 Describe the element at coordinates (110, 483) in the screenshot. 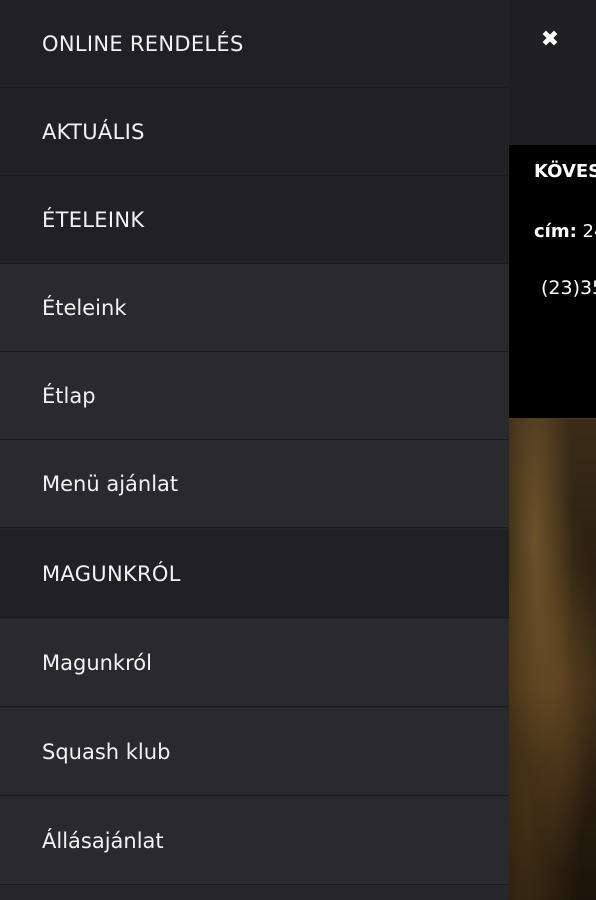

I see `menu-item-label: Menü ajánlat` at that location.